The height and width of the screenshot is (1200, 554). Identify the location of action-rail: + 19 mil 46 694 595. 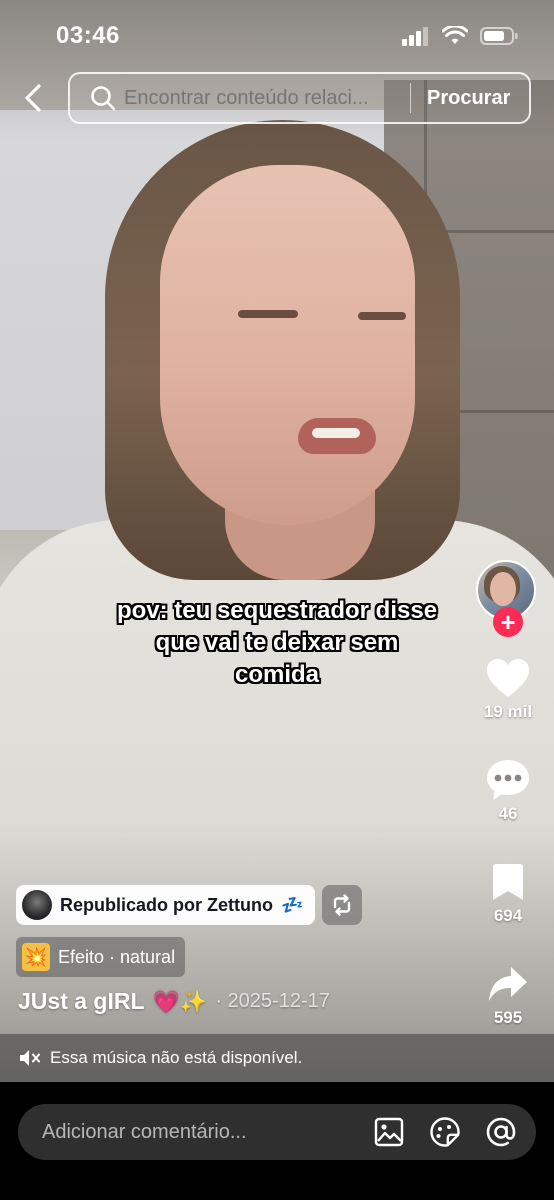
(508, 794).